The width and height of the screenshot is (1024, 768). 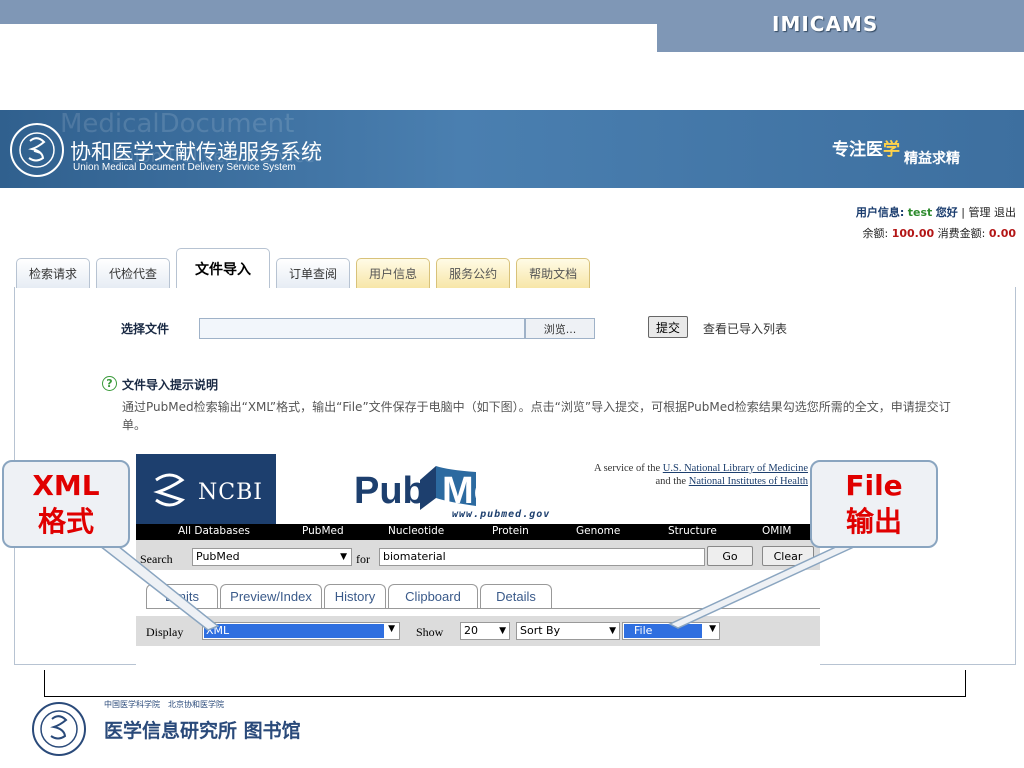 What do you see at coordinates (158, 588) in the screenshot?
I see `xml-callout-pointer` at bounding box center [158, 588].